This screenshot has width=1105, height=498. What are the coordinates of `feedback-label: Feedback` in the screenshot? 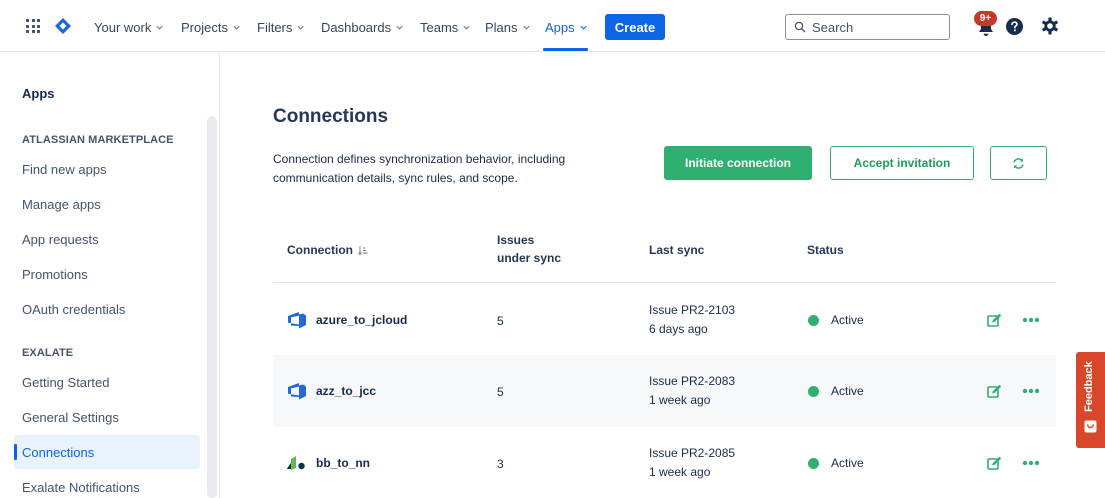 It's located at (1089, 386).